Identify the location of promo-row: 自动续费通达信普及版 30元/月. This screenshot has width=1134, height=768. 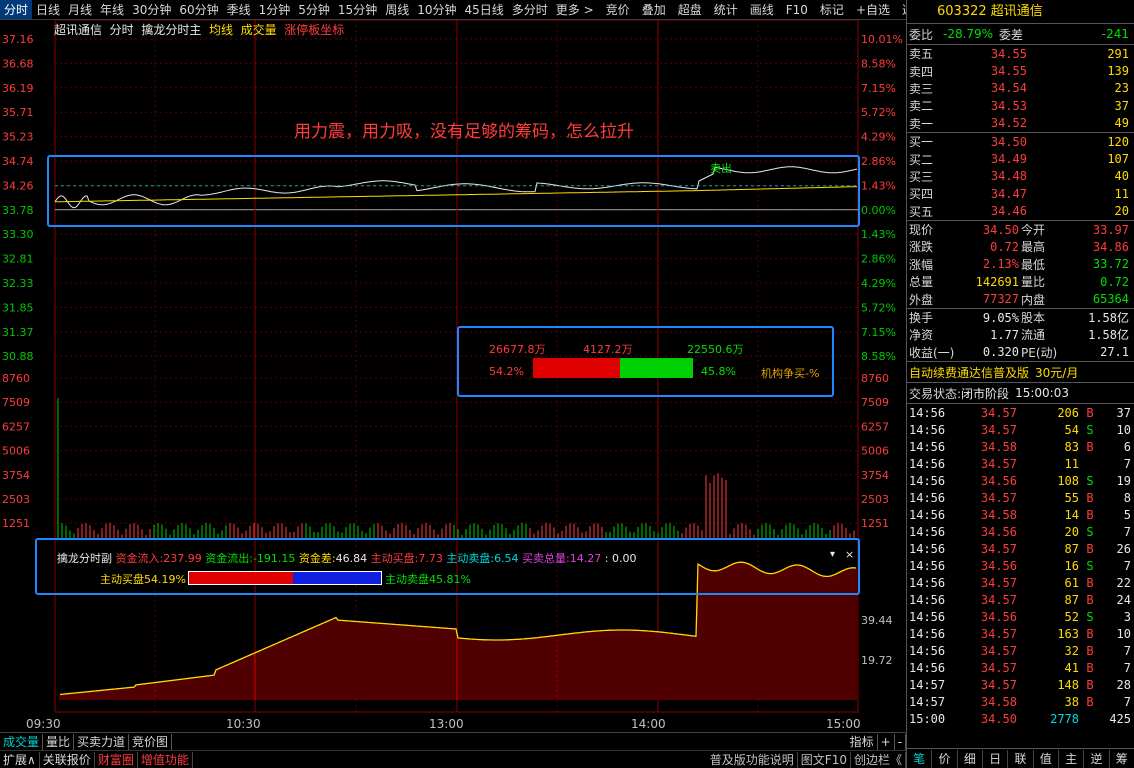
(1020, 372).